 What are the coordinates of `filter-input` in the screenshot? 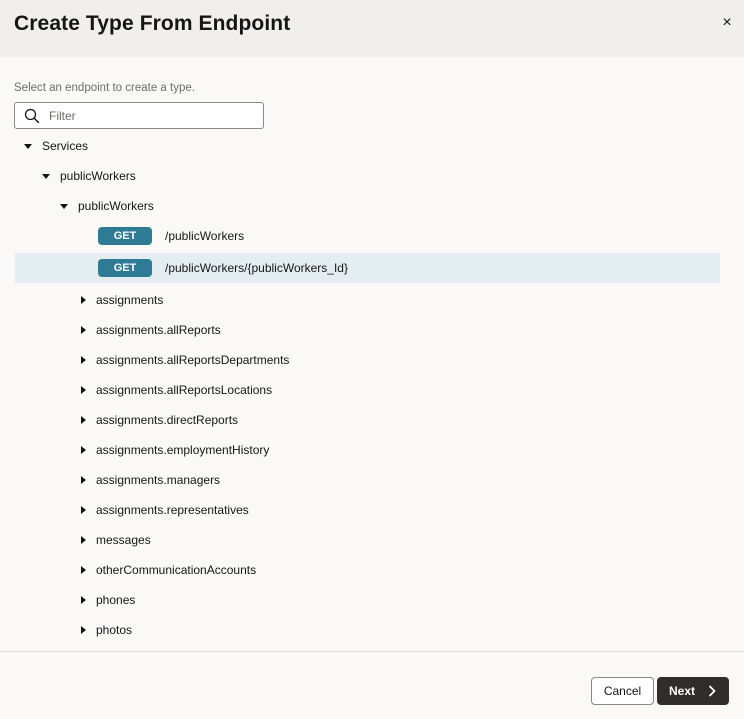 It's located at (151, 115).